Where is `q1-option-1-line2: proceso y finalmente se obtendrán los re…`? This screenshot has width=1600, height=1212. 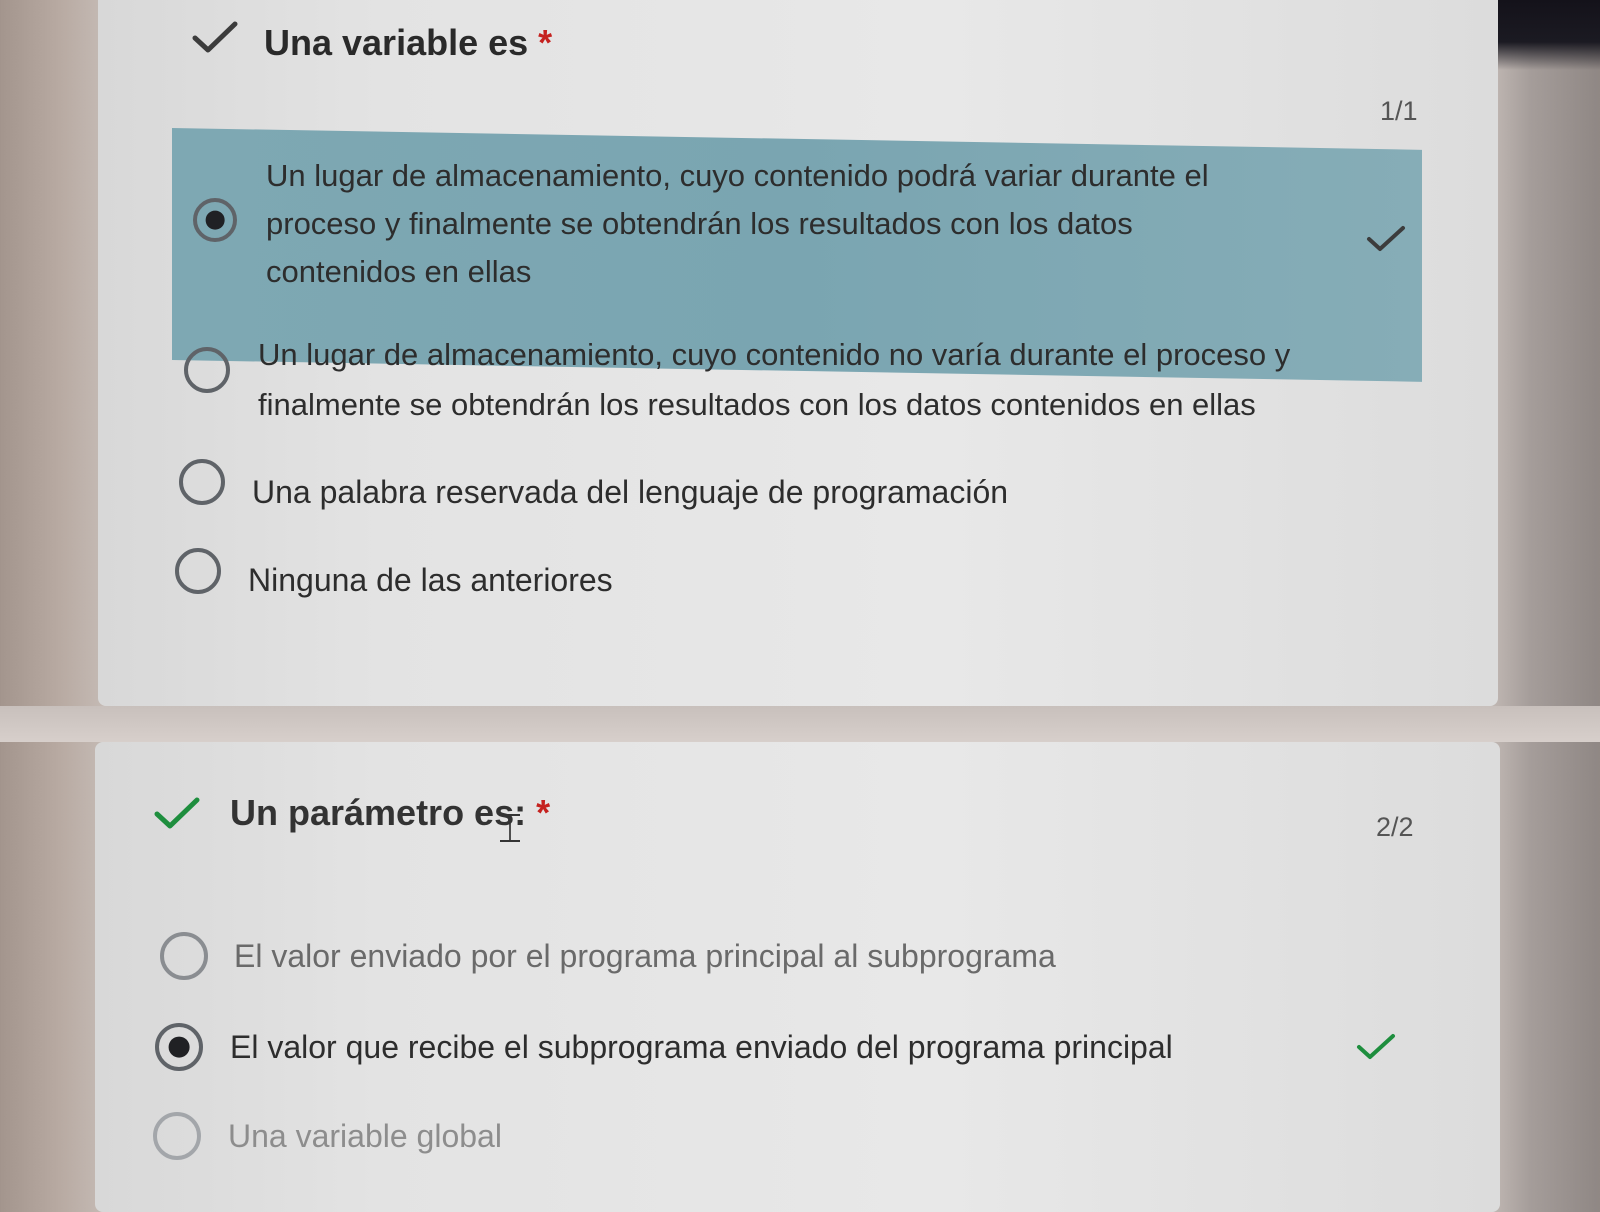 q1-option-1-line2: proceso y finalmente se obtendrán los re… is located at coordinates (699, 223).